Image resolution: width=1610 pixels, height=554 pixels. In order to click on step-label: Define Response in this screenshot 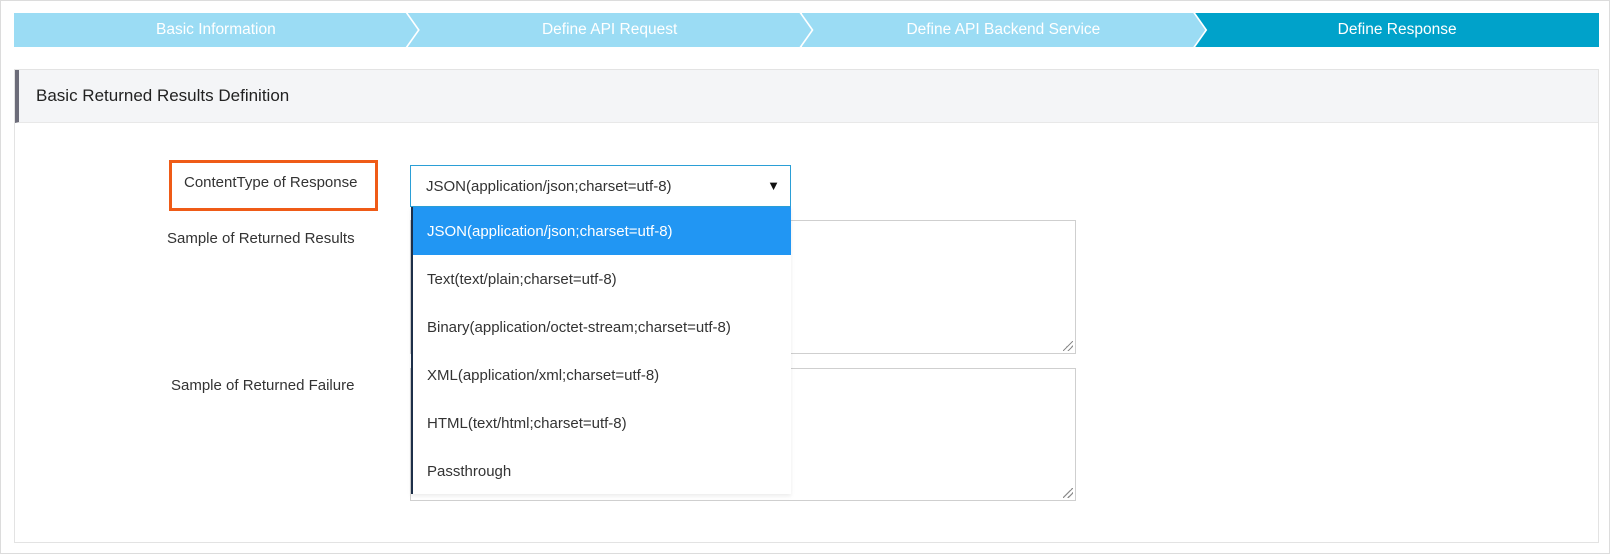, I will do `click(1397, 29)`.